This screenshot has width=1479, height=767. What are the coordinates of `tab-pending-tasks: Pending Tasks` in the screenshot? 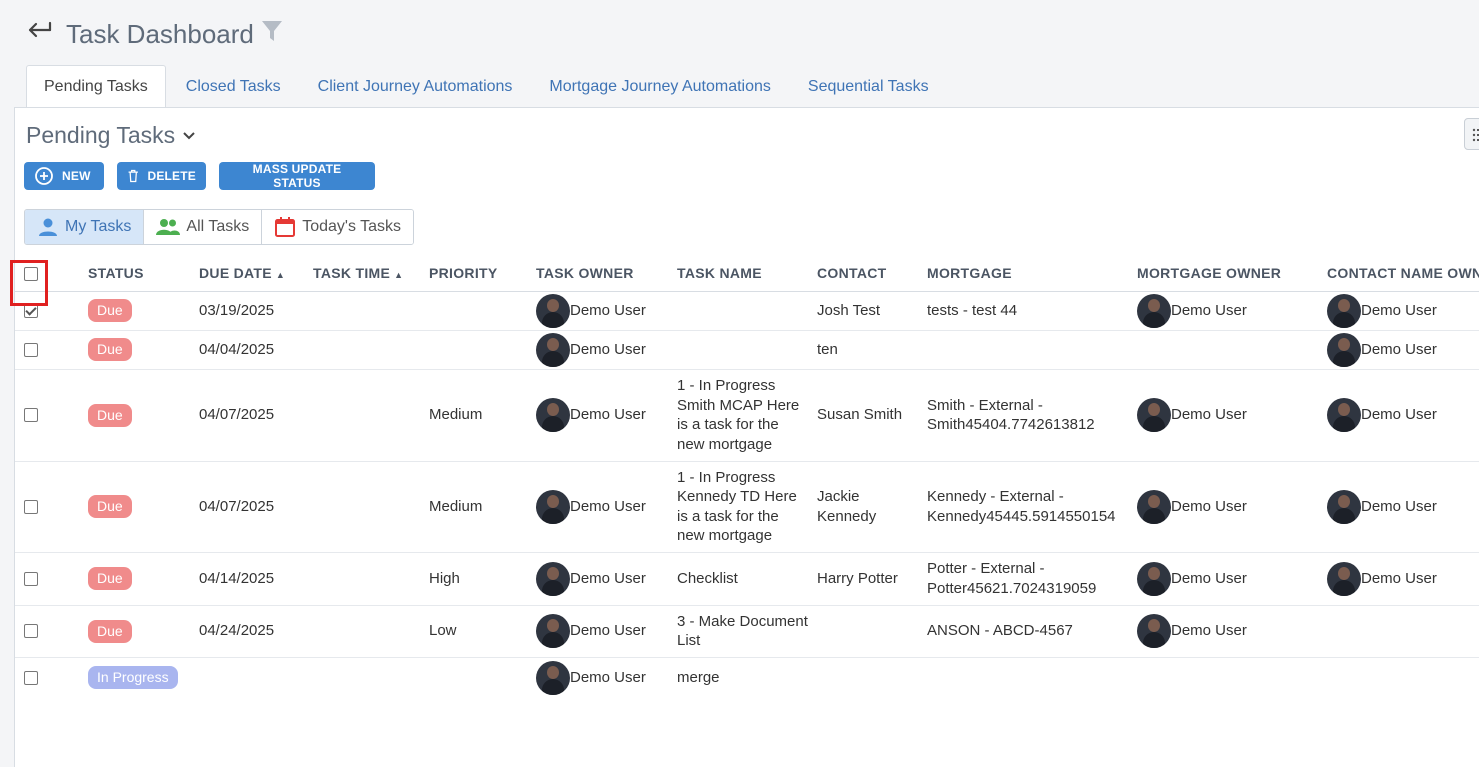 It's located at (96, 86).